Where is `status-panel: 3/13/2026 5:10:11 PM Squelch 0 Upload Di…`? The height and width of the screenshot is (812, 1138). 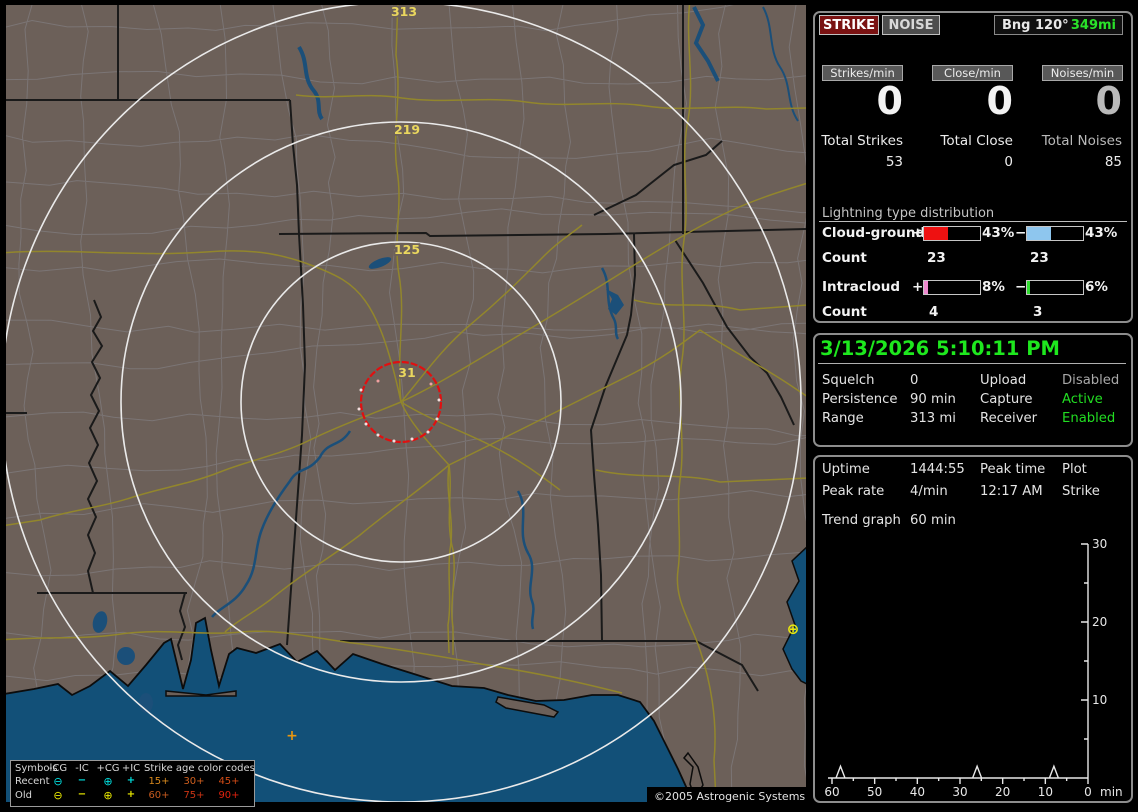 status-panel: 3/13/2026 5:10:11 PM Squelch 0 Upload Di… is located at coordinates (973, 390).